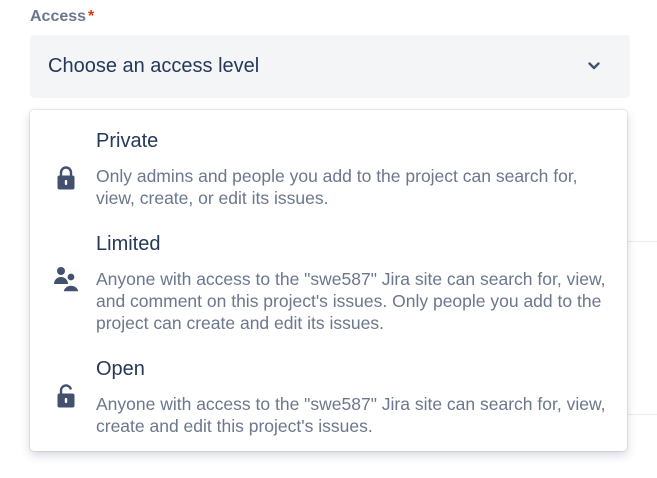 The image size is (657, 478). Describe the element at coordinates (66, 396) in the screenshot. I see `unlock-icon` at that location.